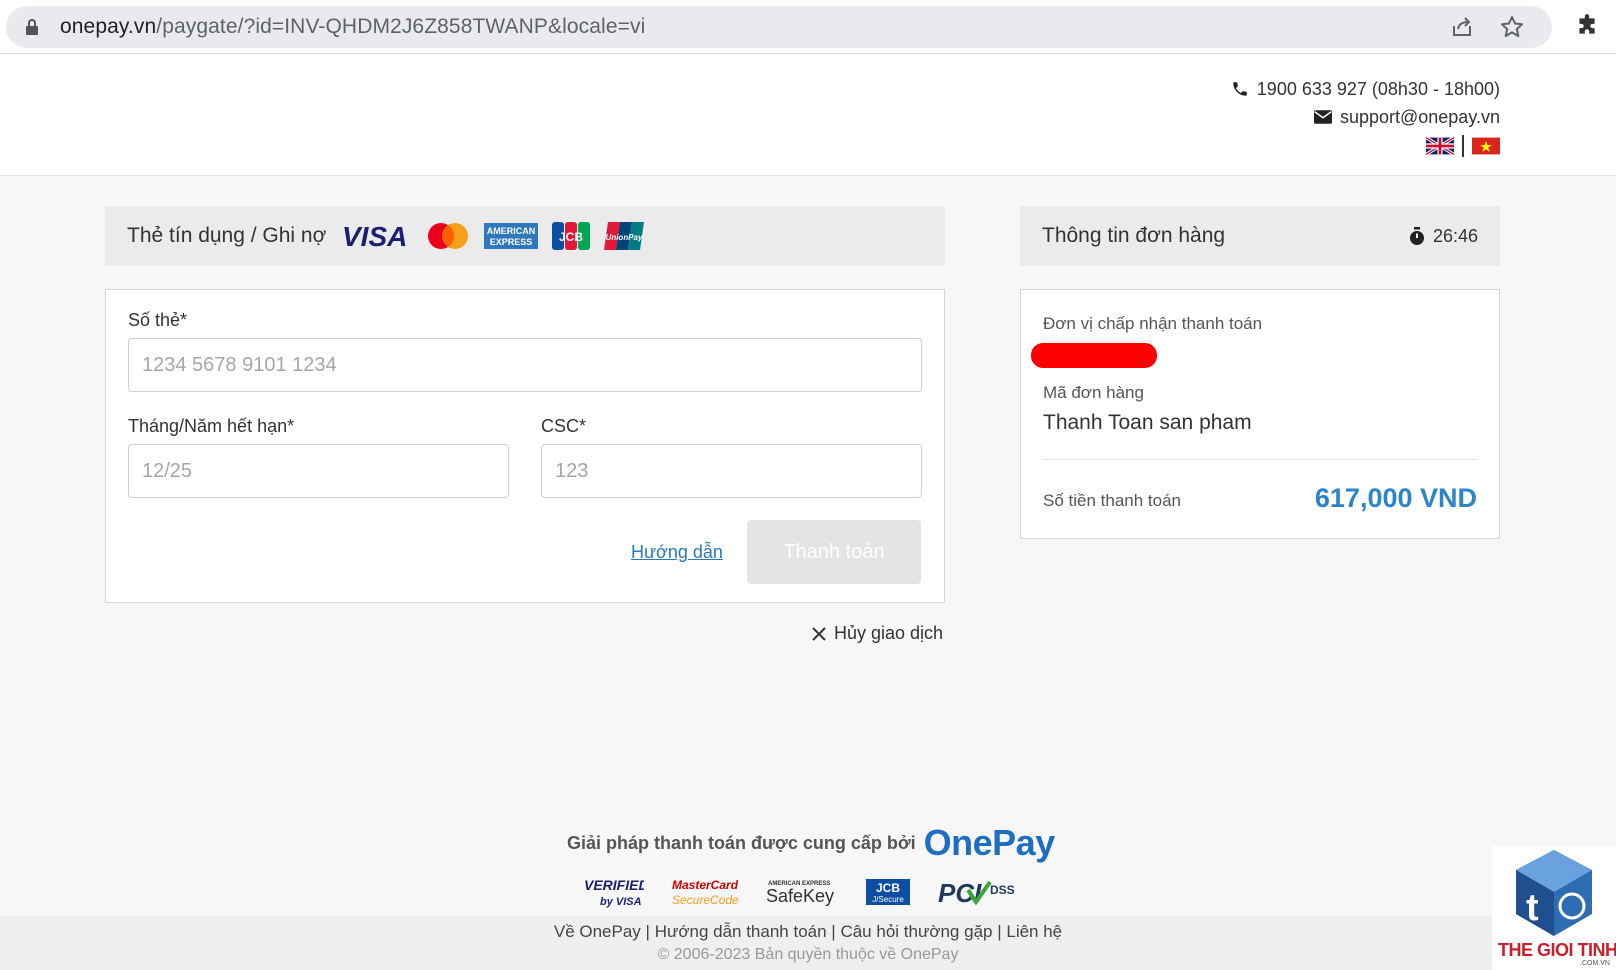 The image size is (1616, 970). What do you see at coordinates (564, 426) in the screenshot?
I see `csc-label: CSC*` at bounding box center [564, 426].